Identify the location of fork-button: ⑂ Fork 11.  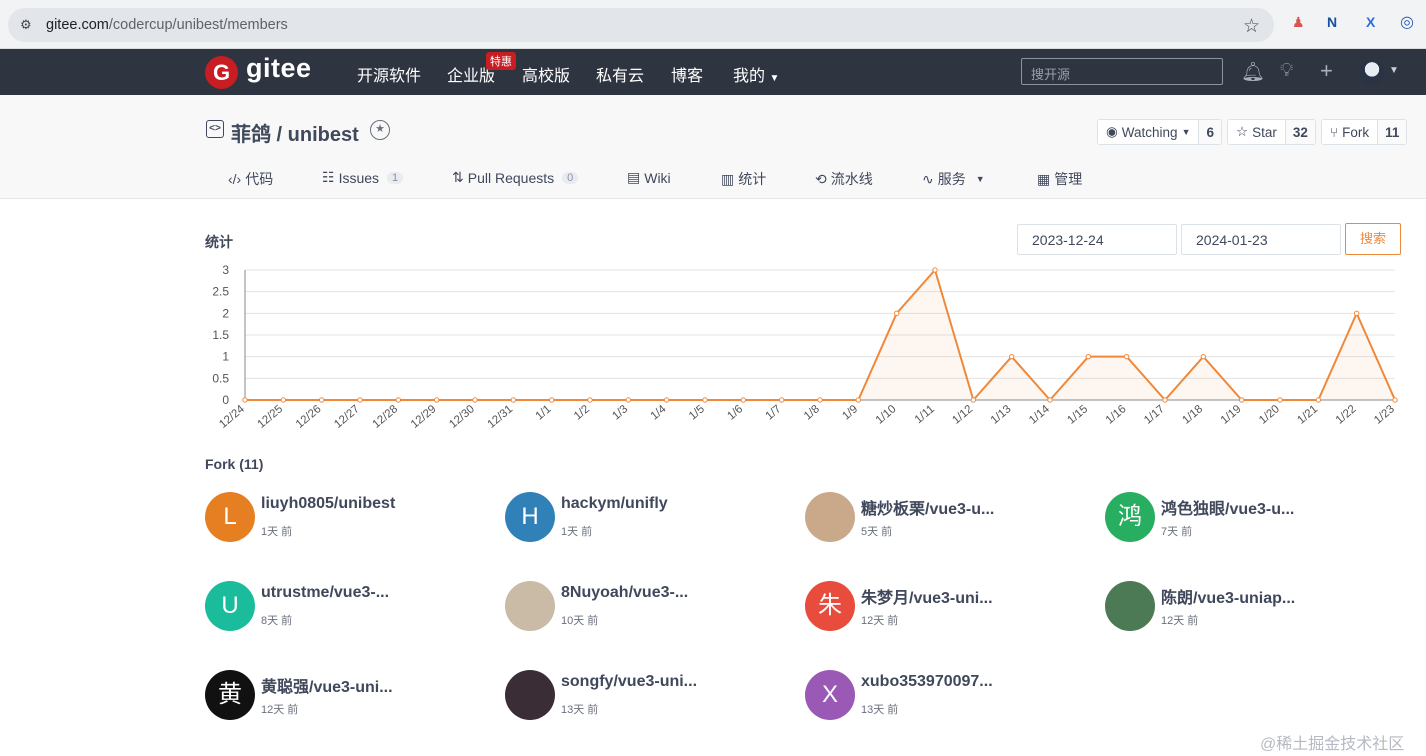
(1364, 132).